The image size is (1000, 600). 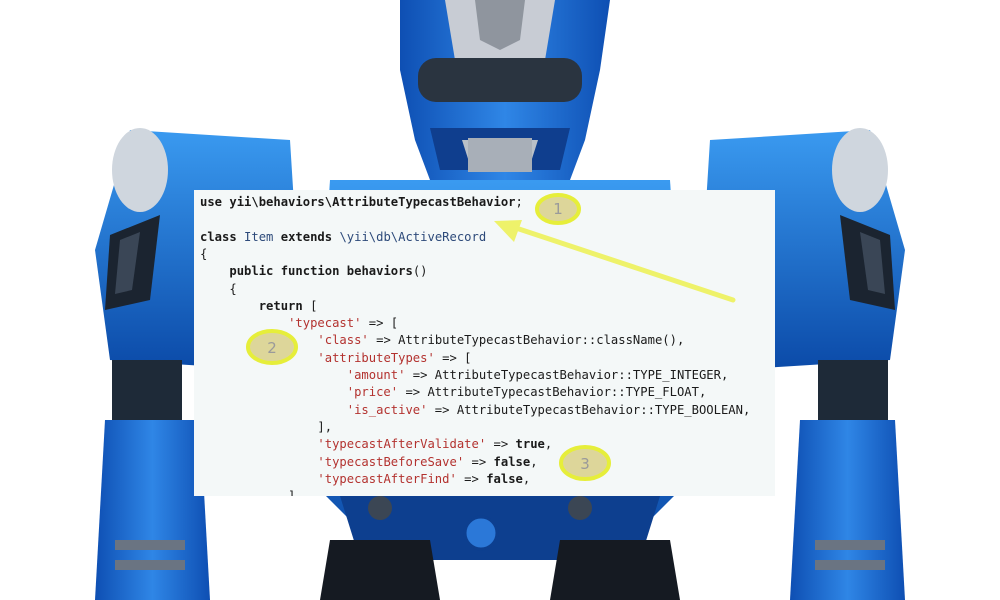 I want to click on code-line: 'typecast' => [, so click(x=299, y=323).